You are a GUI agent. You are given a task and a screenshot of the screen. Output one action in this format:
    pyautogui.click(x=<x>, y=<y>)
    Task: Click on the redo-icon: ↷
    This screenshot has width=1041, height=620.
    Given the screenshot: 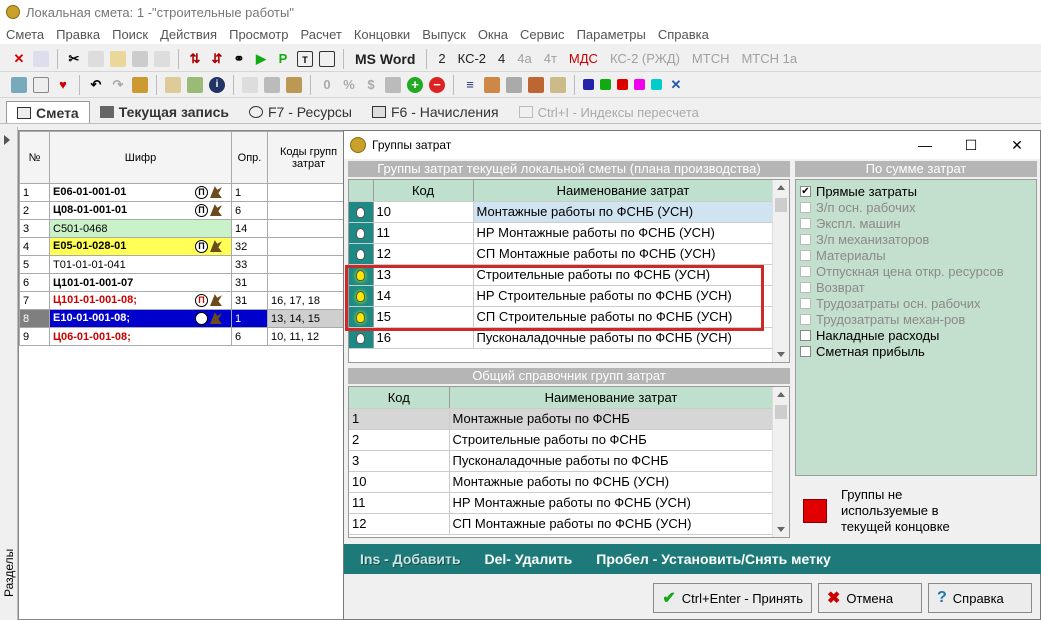 What is the action you would take?
    pyautogui.click(x=118, y=85)
    